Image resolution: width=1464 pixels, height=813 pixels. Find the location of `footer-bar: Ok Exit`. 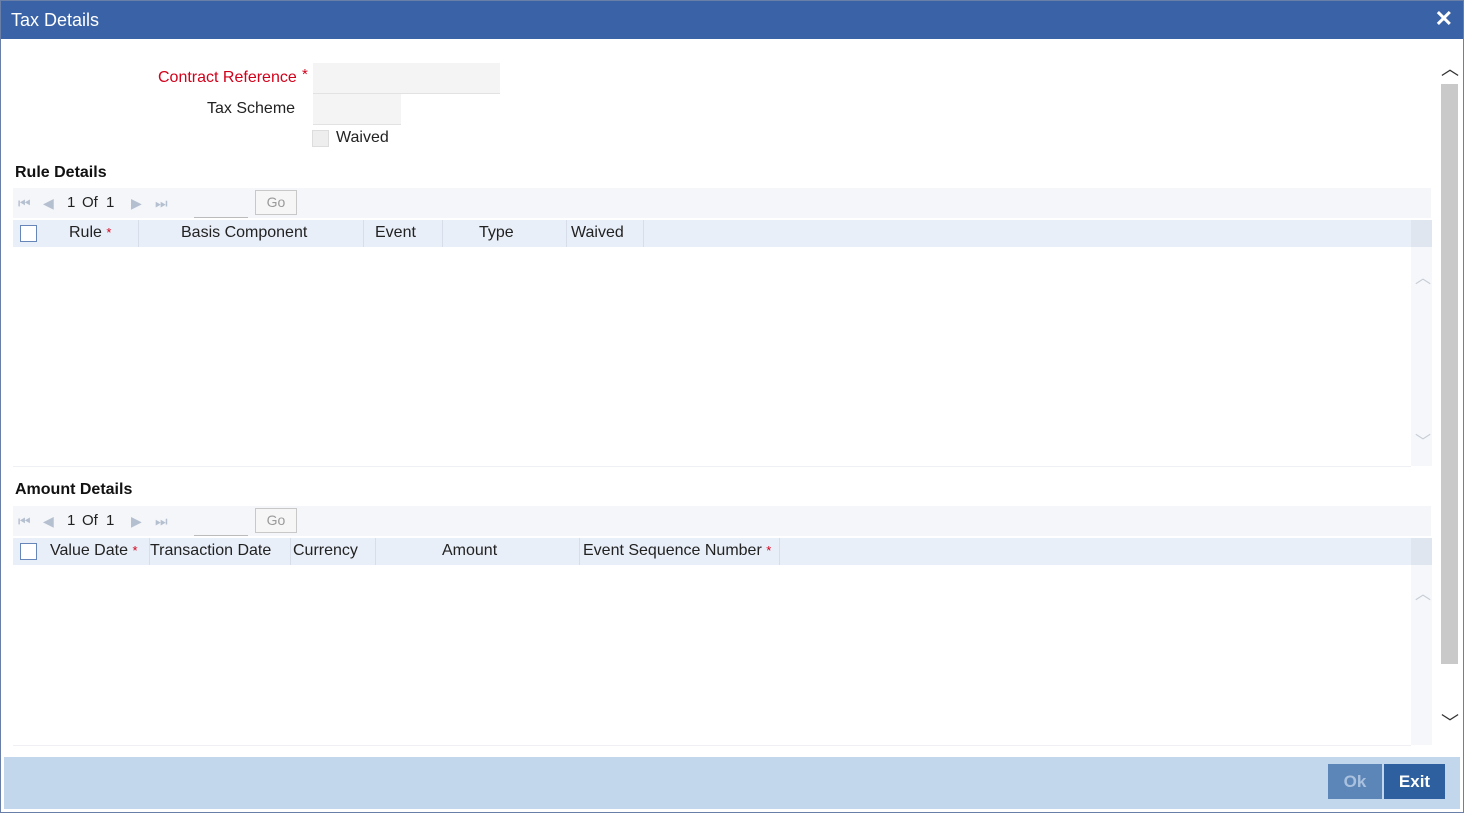

footer-bar: Ok Exit is located at coordinates (732, 783).